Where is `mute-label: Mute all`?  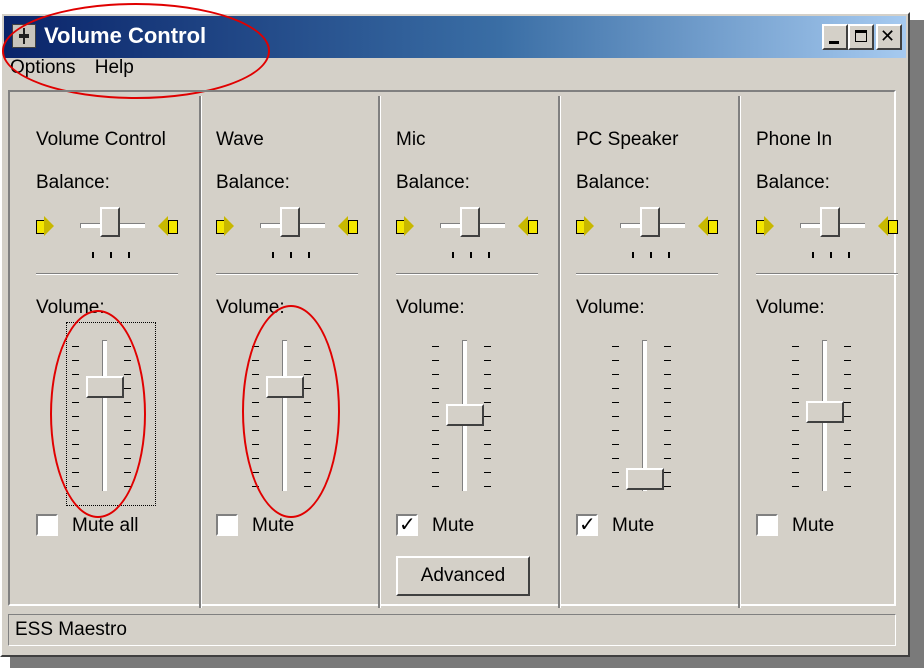 mute-label: Mute all is located at coordinates (105, 526).